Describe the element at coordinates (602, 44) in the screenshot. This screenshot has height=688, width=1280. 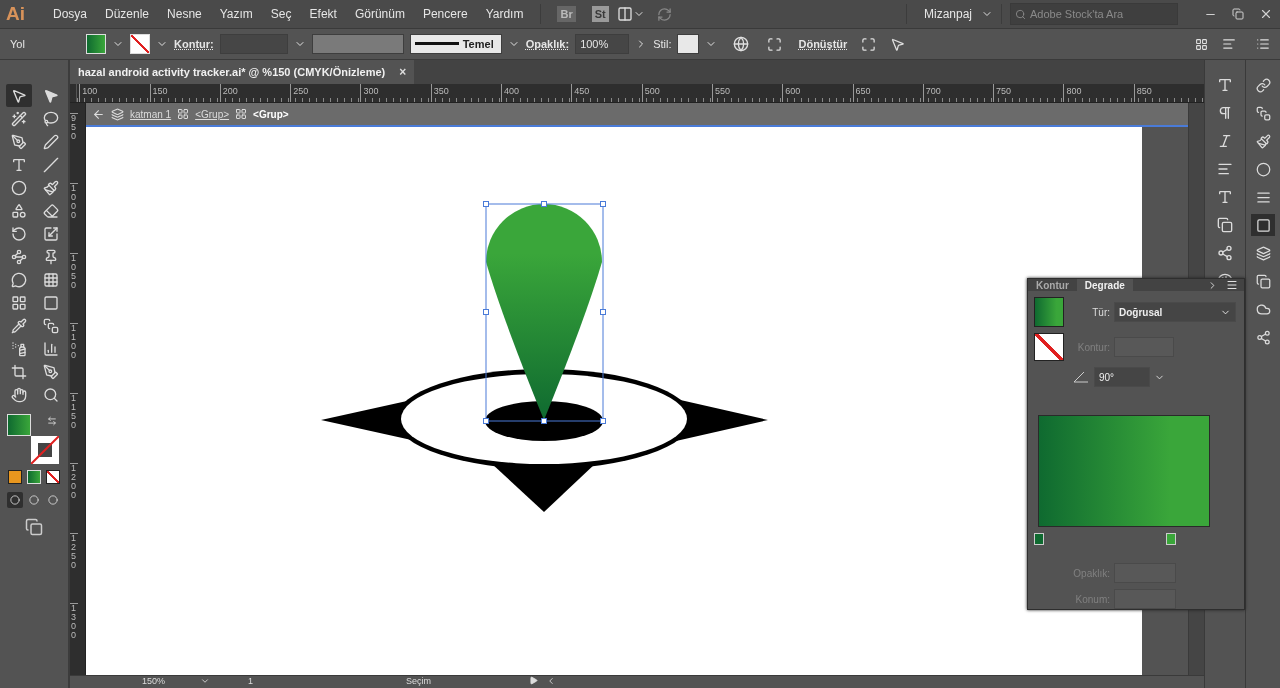
I see `opacity-field: 100%` at that location.